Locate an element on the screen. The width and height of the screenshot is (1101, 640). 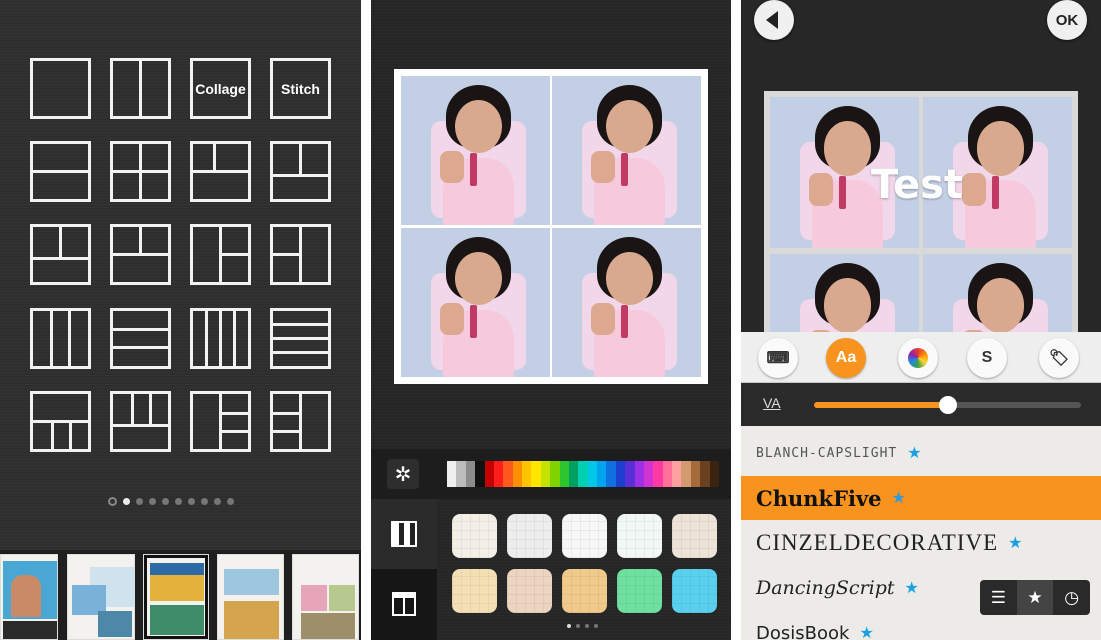
ok-button: OK is located at coordinates (1067, 20).